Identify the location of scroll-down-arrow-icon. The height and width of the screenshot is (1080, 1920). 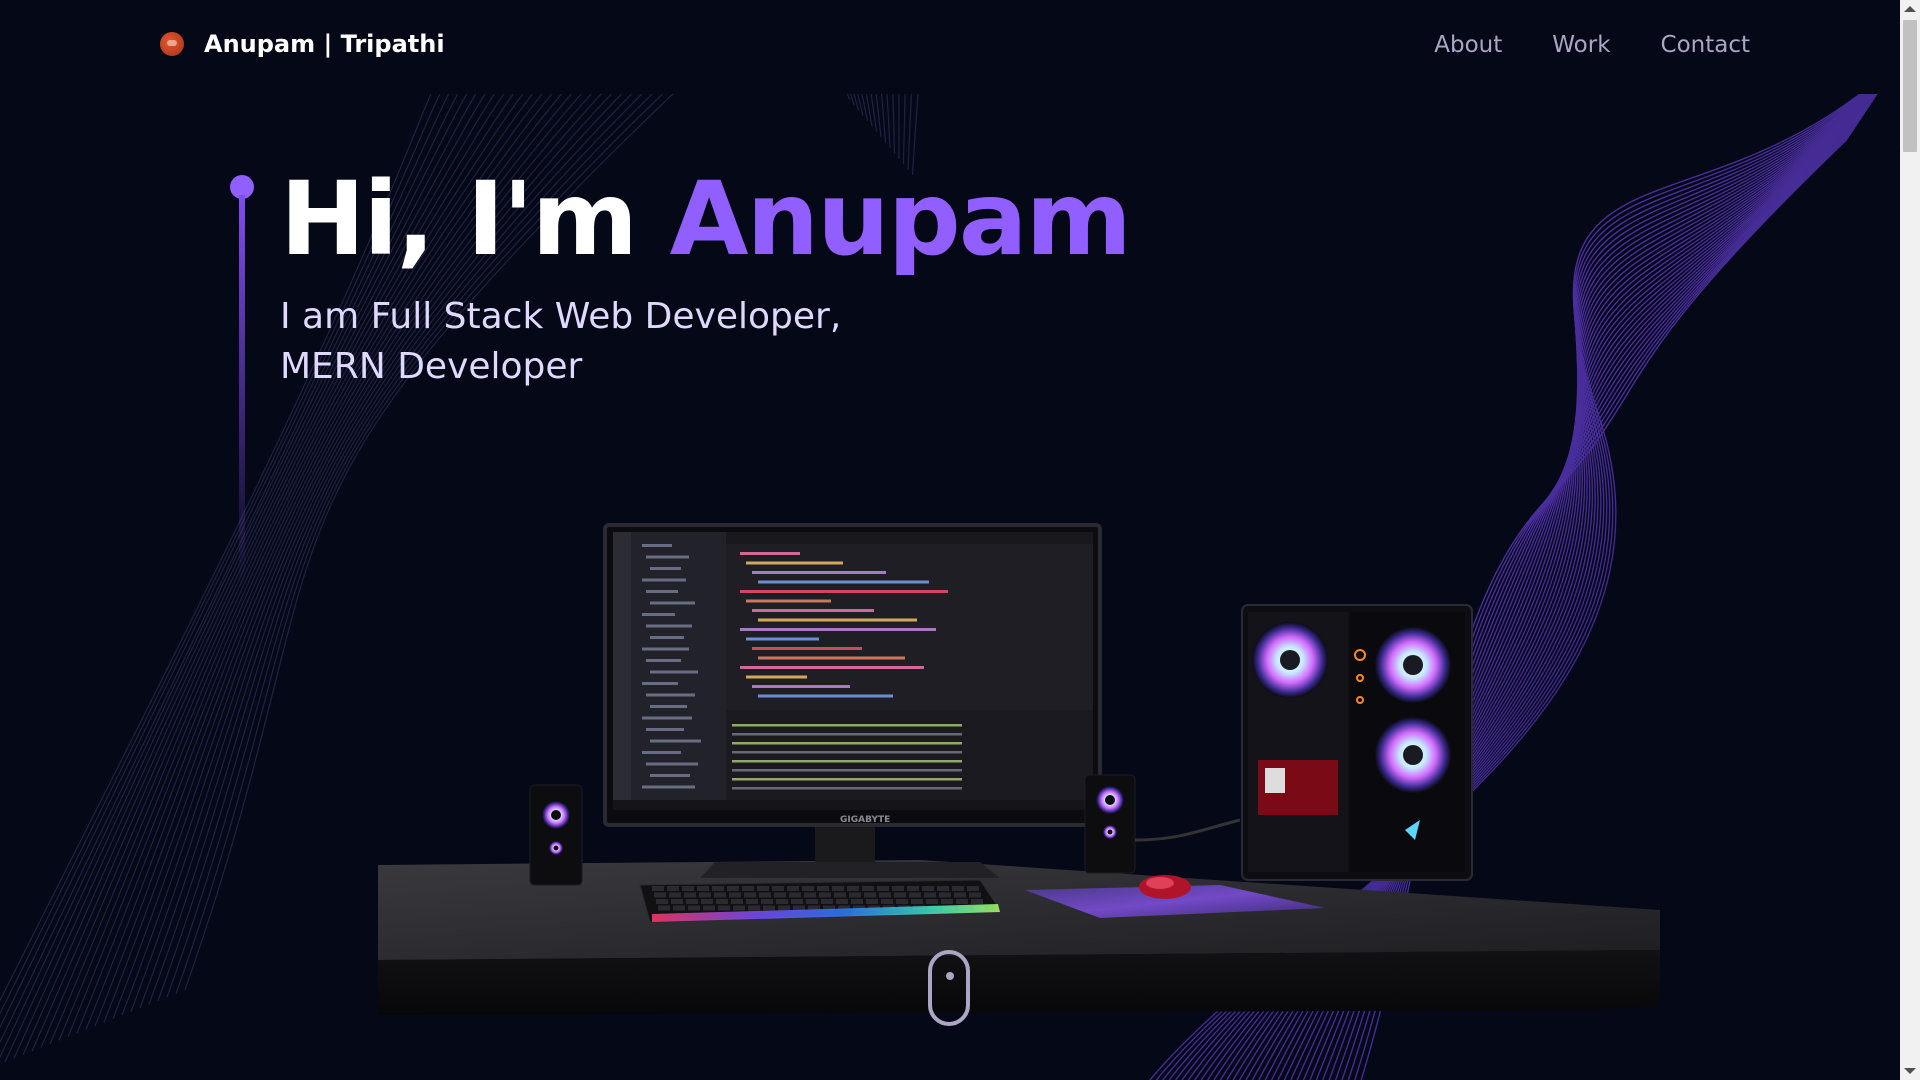
(1910, 1071).